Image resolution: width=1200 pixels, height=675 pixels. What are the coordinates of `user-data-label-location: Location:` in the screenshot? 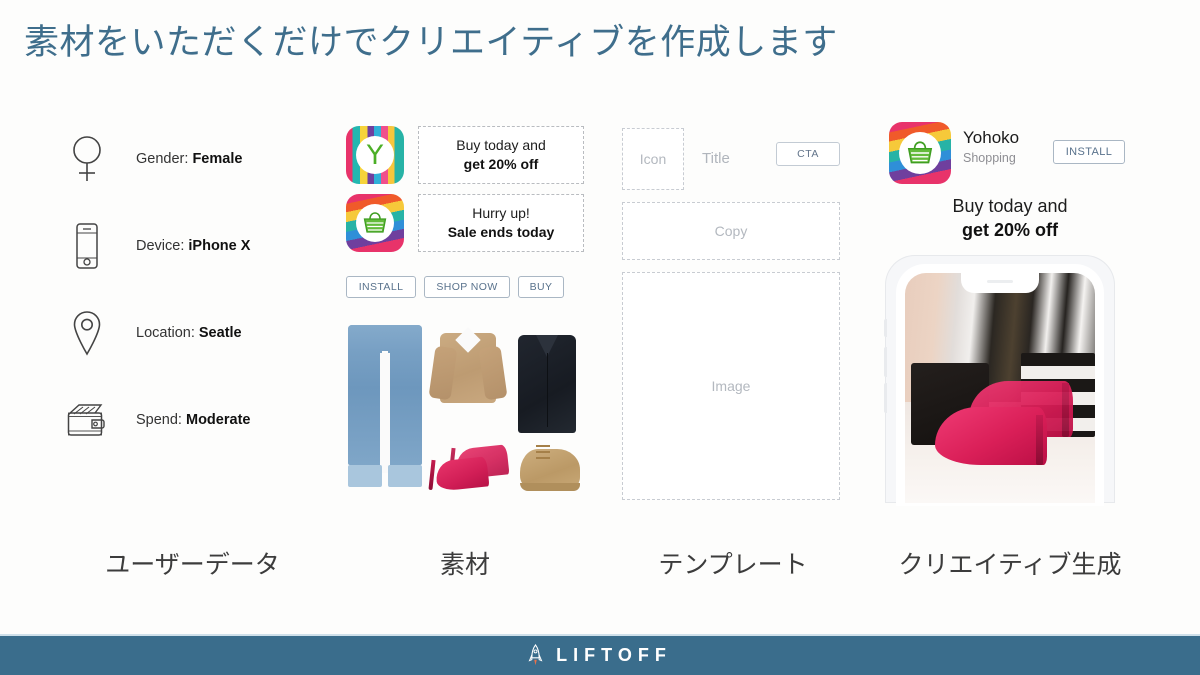 It's located at (165, 333).